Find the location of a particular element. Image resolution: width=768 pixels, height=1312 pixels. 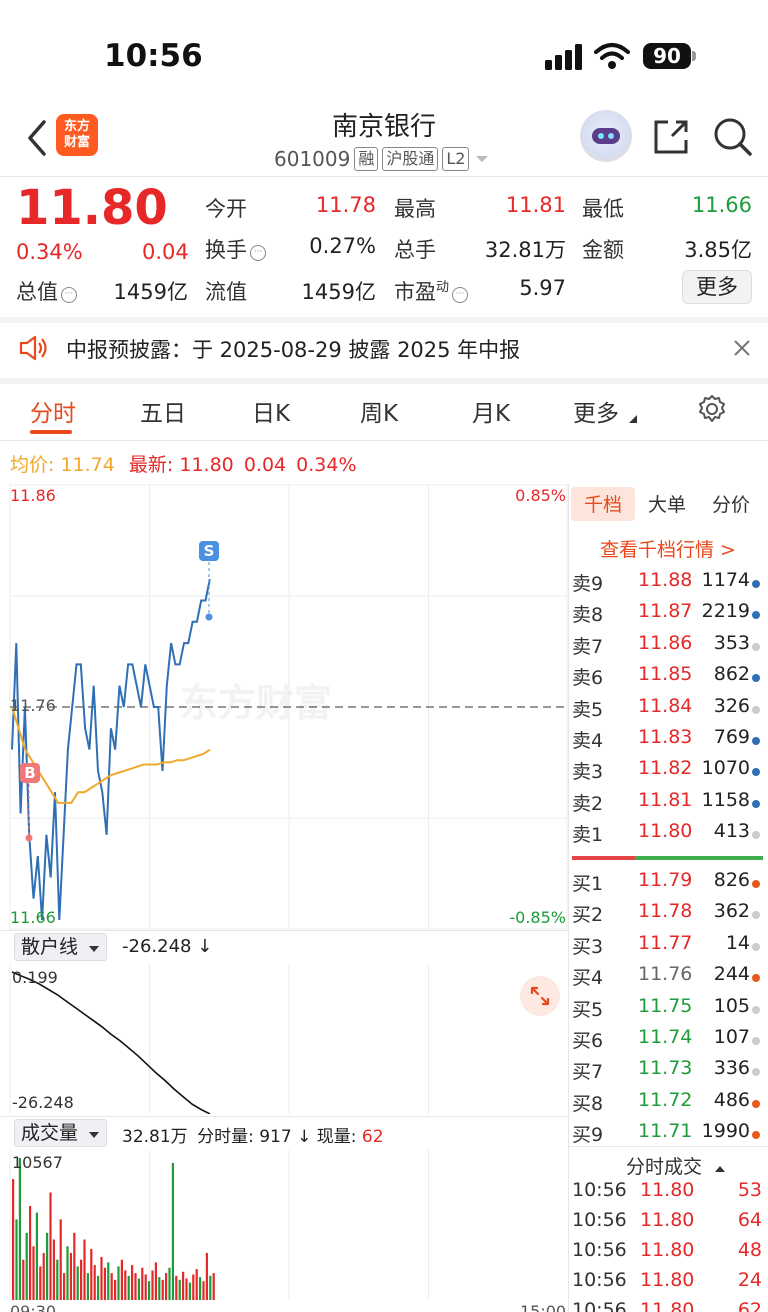

tab-qiandang: 千档 is located at coordinates (603, 503).